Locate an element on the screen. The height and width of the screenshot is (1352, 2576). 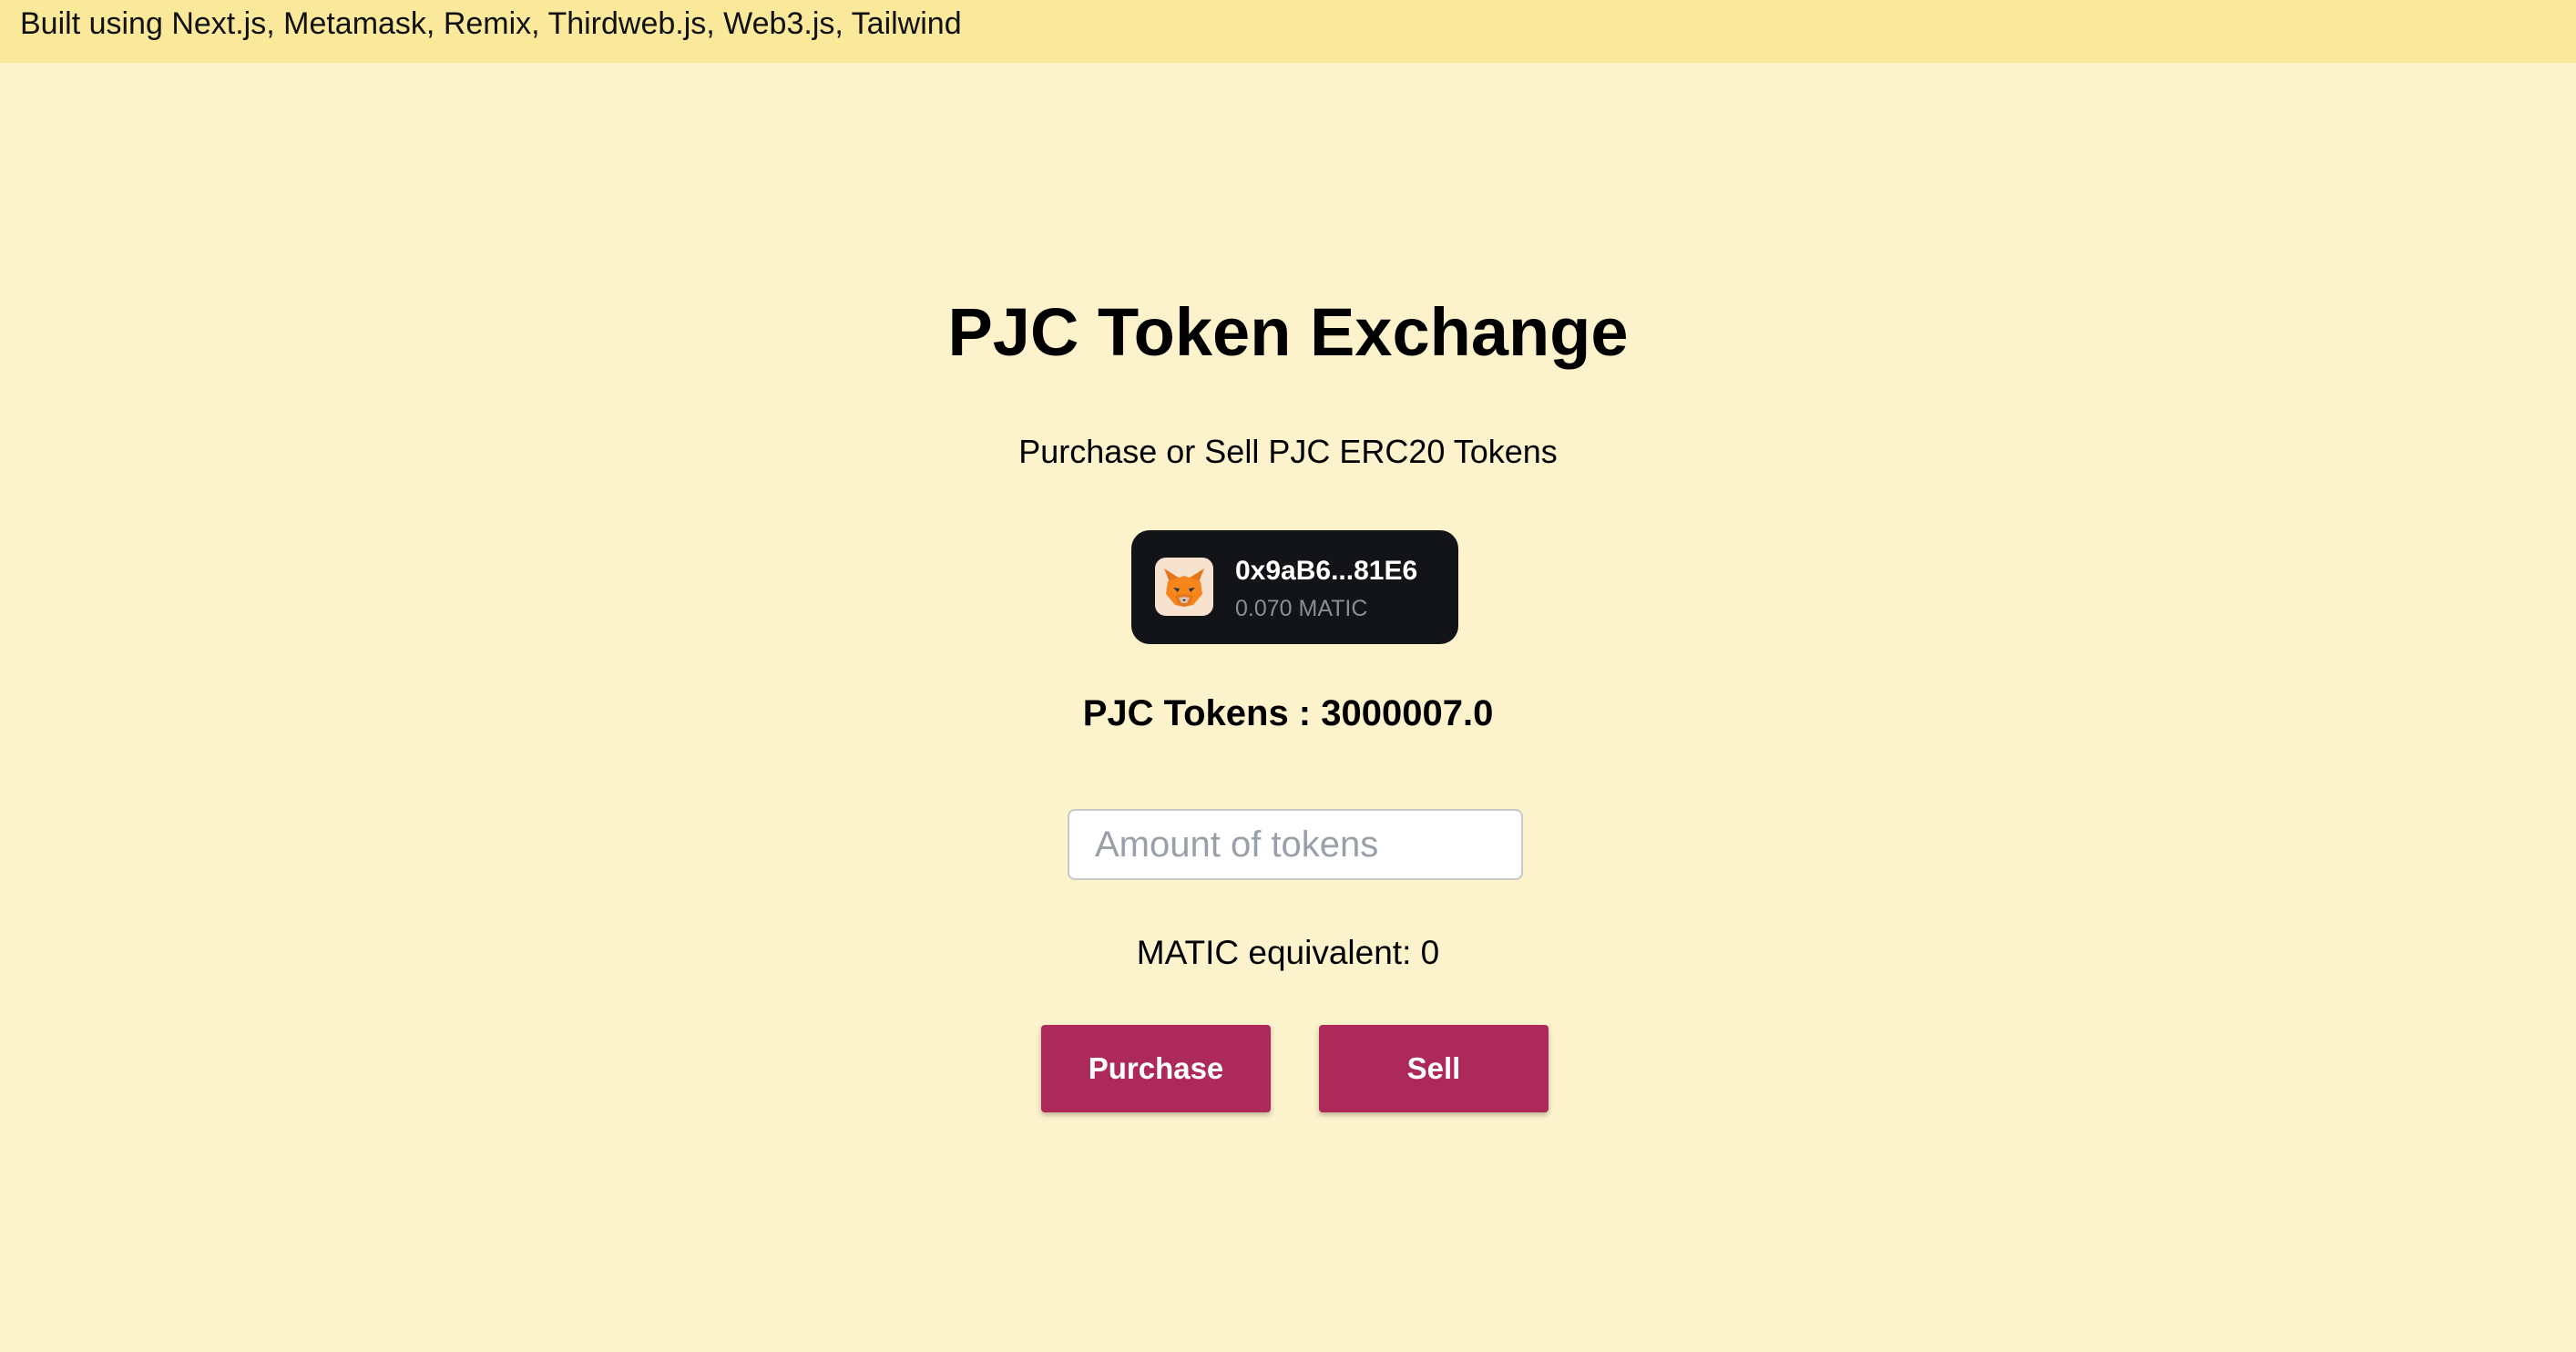
token-amount-input is located at coordinates (1296, 844).